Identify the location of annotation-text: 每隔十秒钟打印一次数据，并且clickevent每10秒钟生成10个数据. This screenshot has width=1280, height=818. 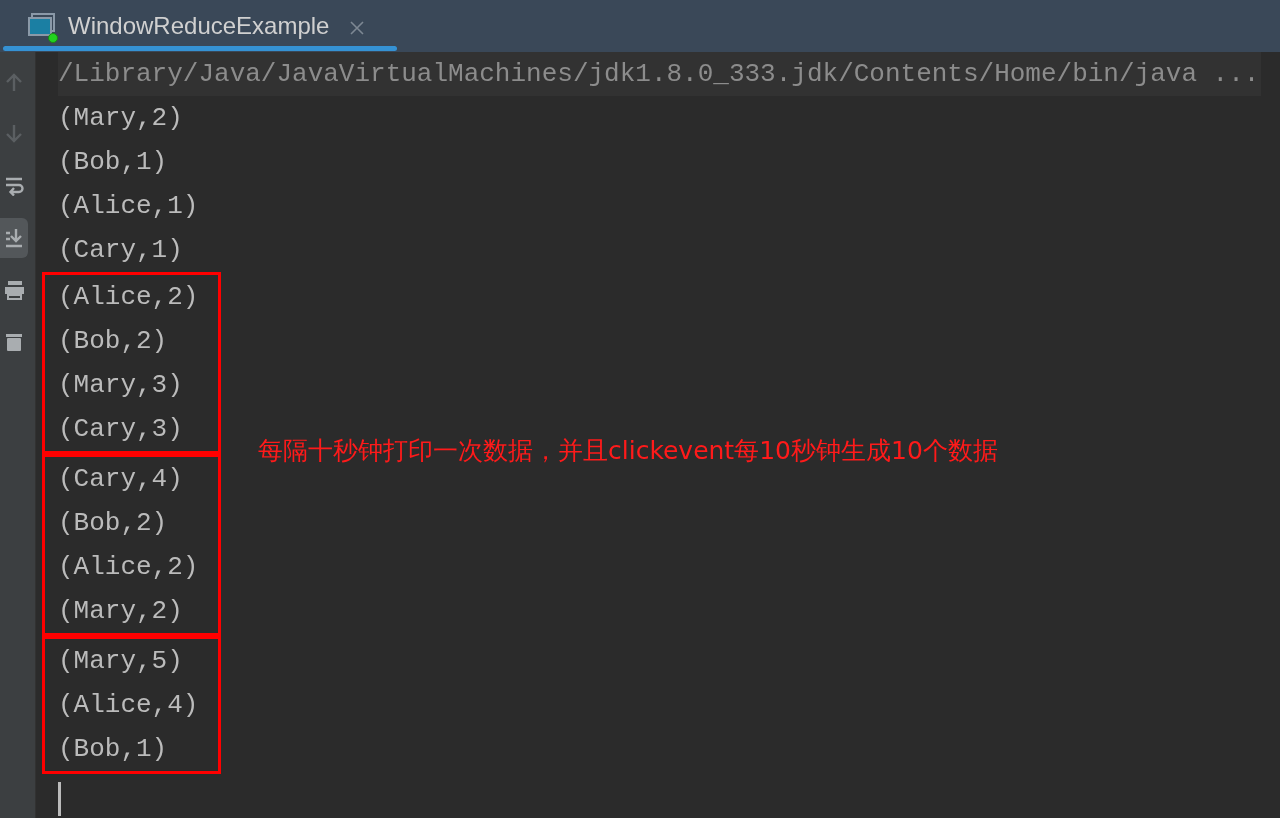
(628, 451).